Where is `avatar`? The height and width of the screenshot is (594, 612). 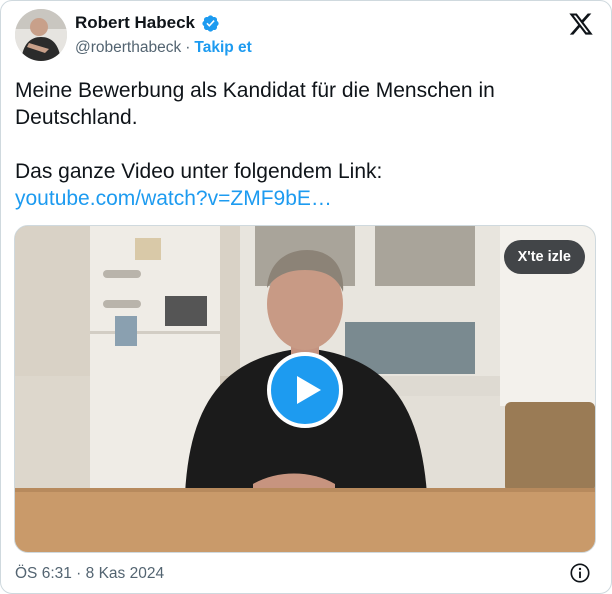 avatar is located at coordinates (41, 35).